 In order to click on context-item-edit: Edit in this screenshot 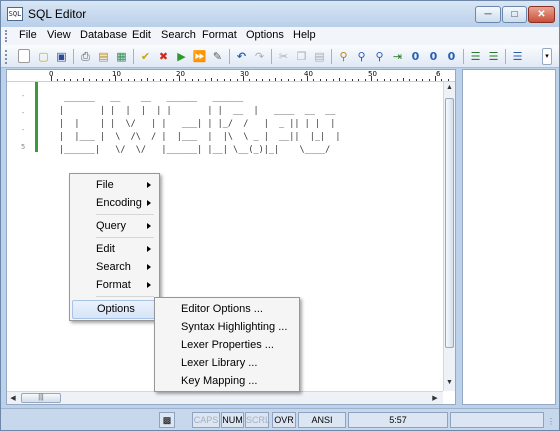, I will do `click(114, 249)`.